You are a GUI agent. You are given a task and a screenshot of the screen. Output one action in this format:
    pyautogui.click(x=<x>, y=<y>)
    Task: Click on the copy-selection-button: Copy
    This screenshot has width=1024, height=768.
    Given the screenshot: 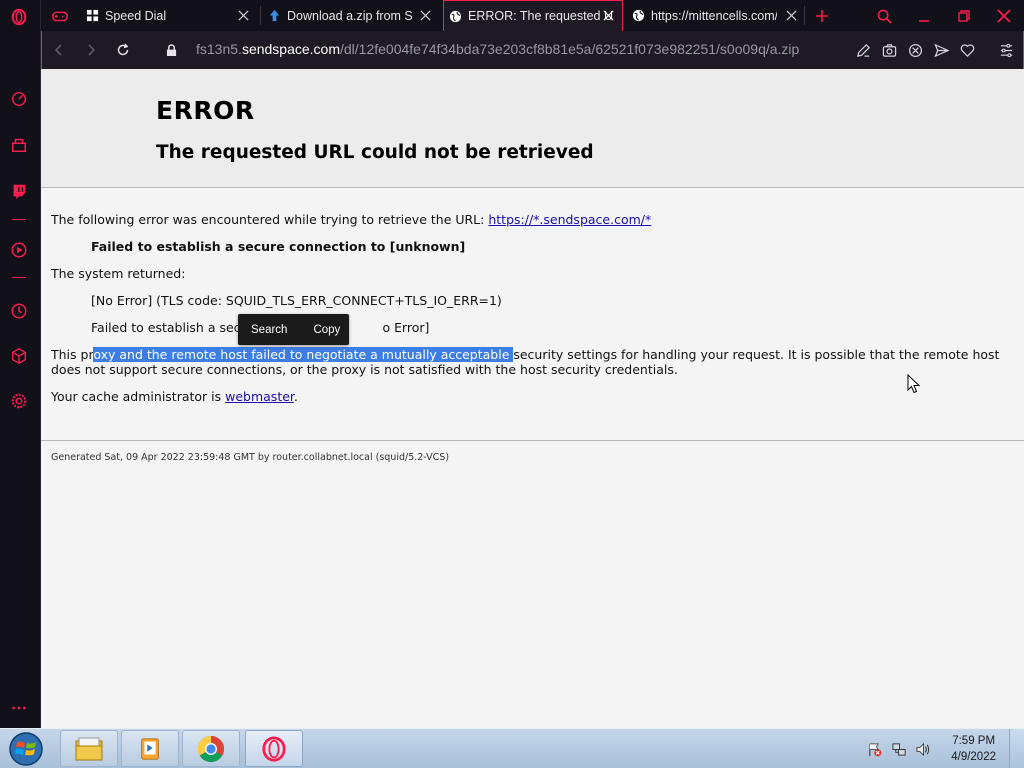 What is the action you would take?
    pyautogui.click(x=326, y=329)
    